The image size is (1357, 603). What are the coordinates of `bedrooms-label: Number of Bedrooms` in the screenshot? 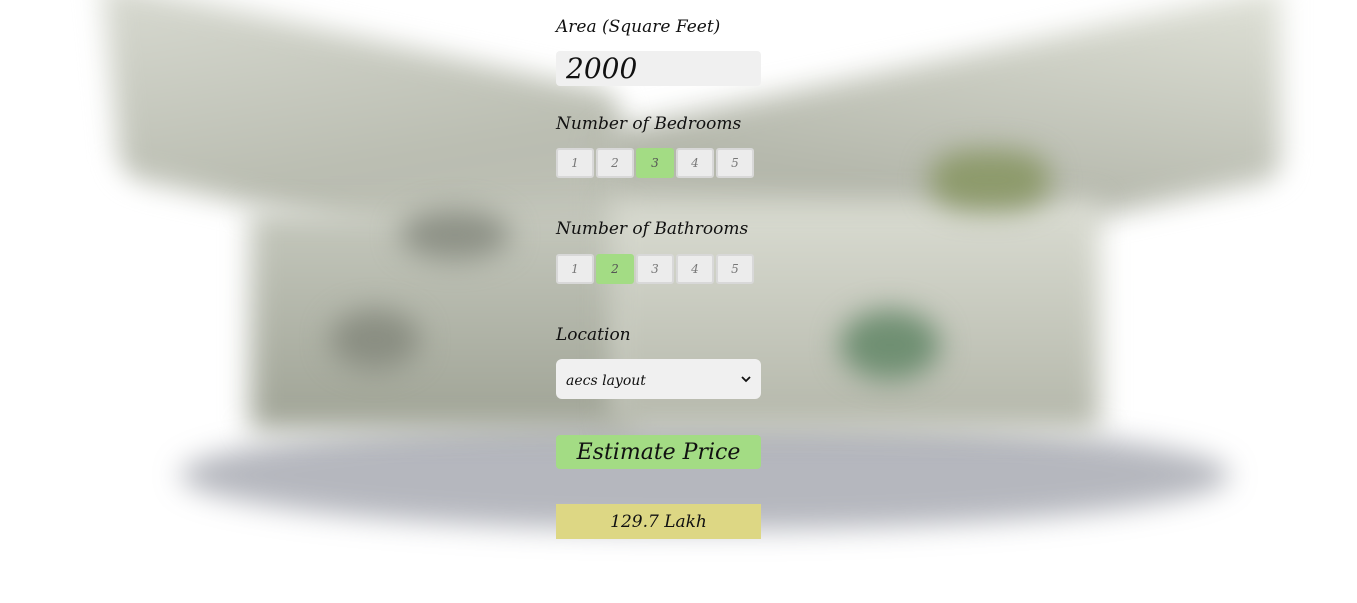 It's located at (649, 124).